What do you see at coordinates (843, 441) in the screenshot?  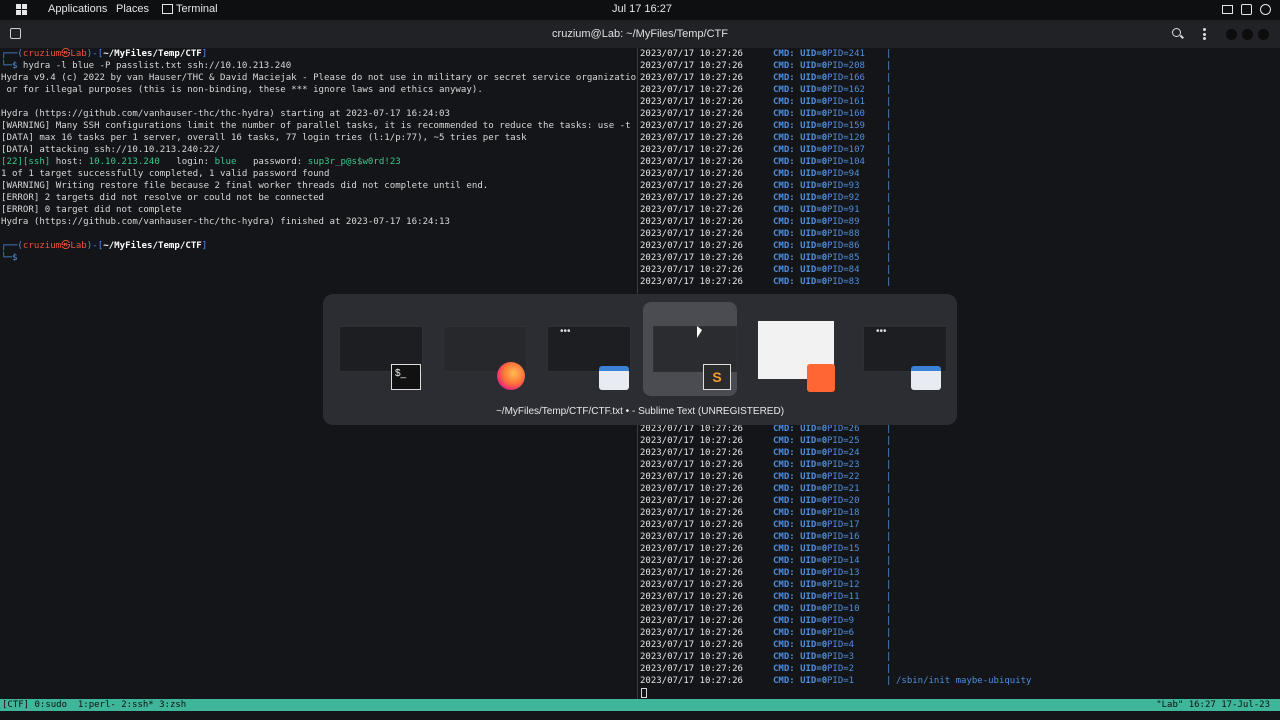 I see `process-pid: PID=25` at bounding box center [843, 441].